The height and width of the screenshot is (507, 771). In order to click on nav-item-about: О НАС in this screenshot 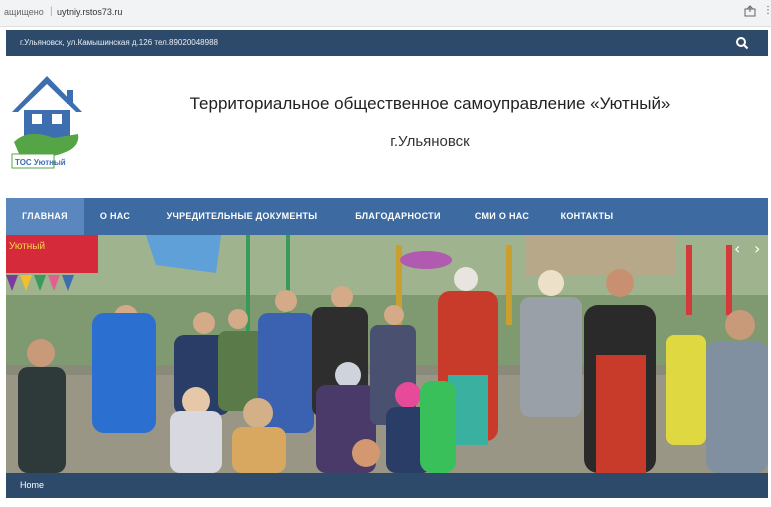, I will do `click(115, 216)`.